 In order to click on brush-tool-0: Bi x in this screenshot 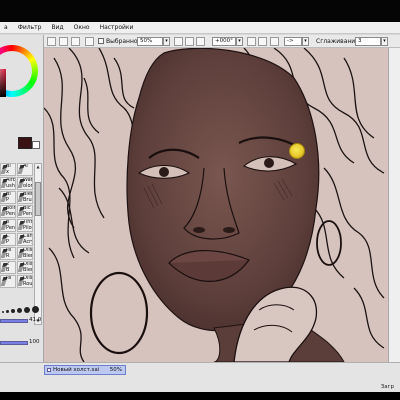, I will do `click(8, 169)`.